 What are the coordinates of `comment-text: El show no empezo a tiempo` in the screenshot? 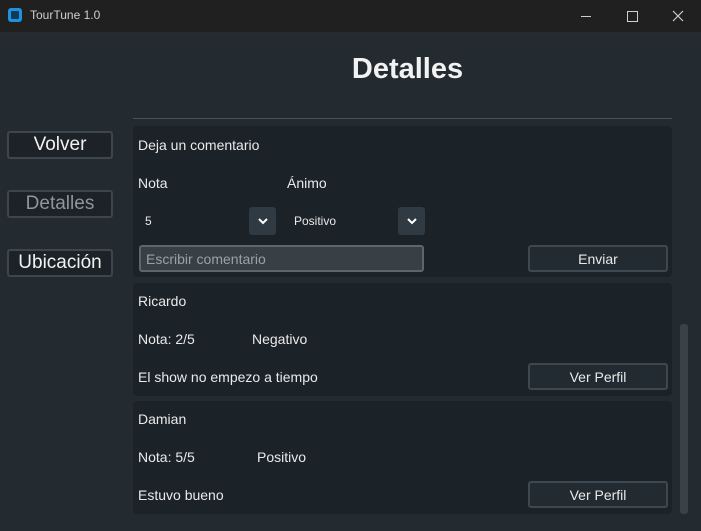 It's located at (228, 377).